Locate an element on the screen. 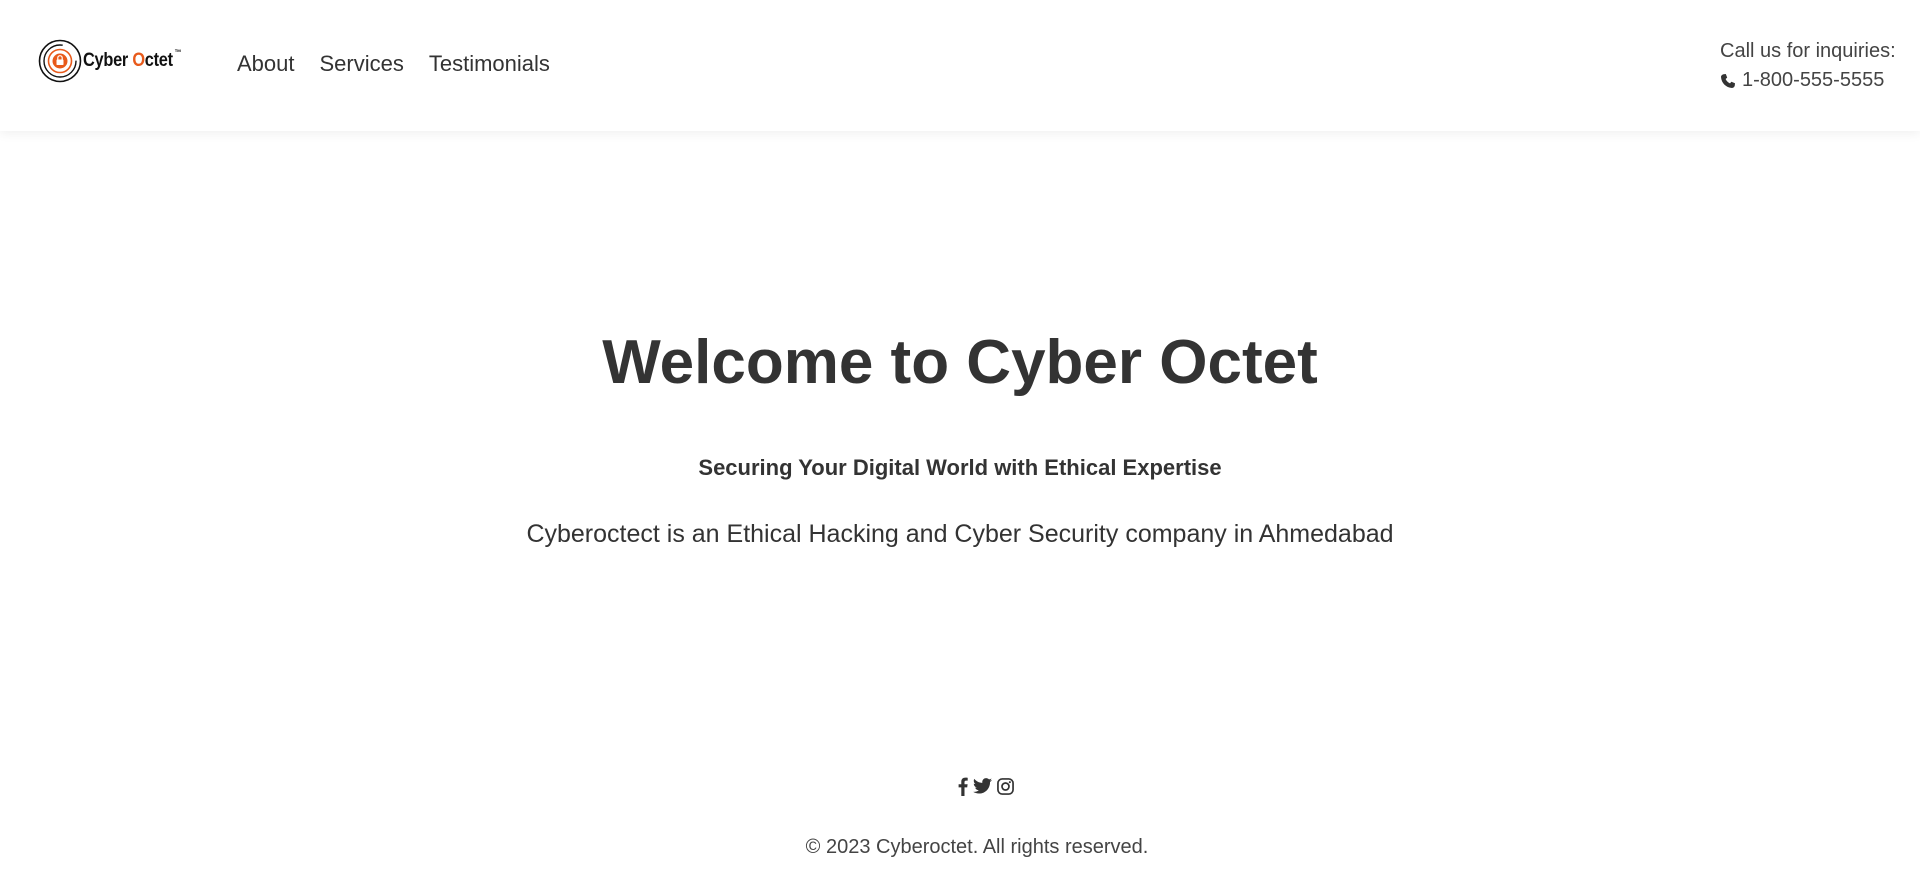 The width and height of the screenshot is (1920, 887). contact-phone-row: 1-800-555-5555 is located at coordinates (1808, 80).